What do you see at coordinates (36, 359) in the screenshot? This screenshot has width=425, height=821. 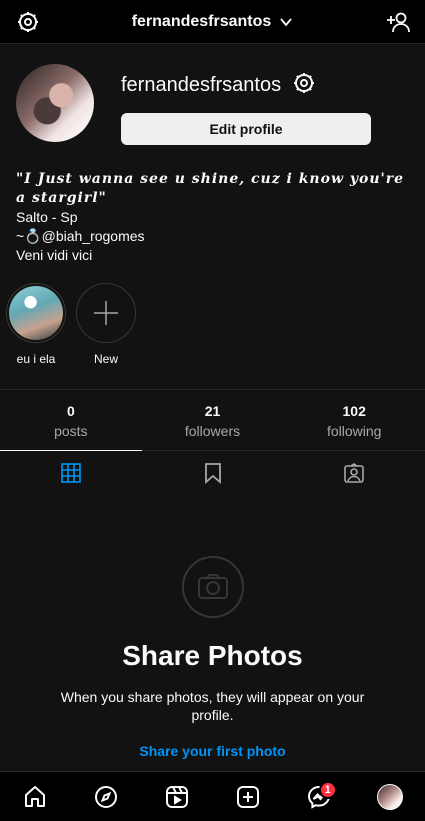 I see `highlight-label: eu i ela` at bounding box center [36, 359].